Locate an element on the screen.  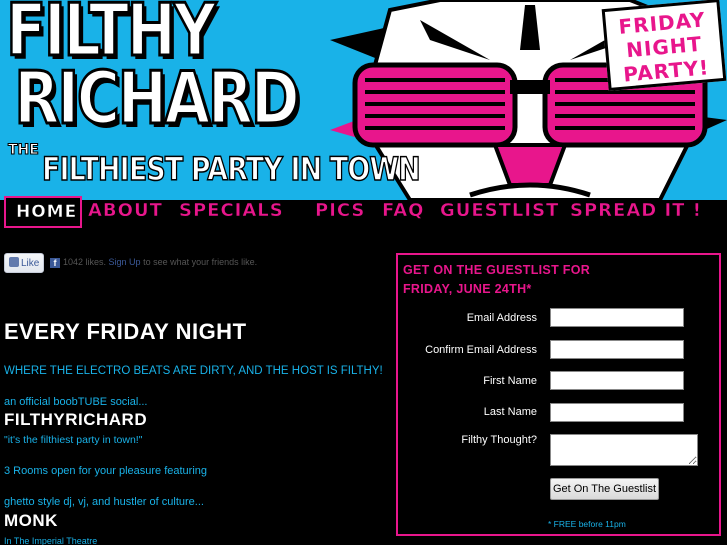
first-name-label: First Name is located at coordinates (510, 381).